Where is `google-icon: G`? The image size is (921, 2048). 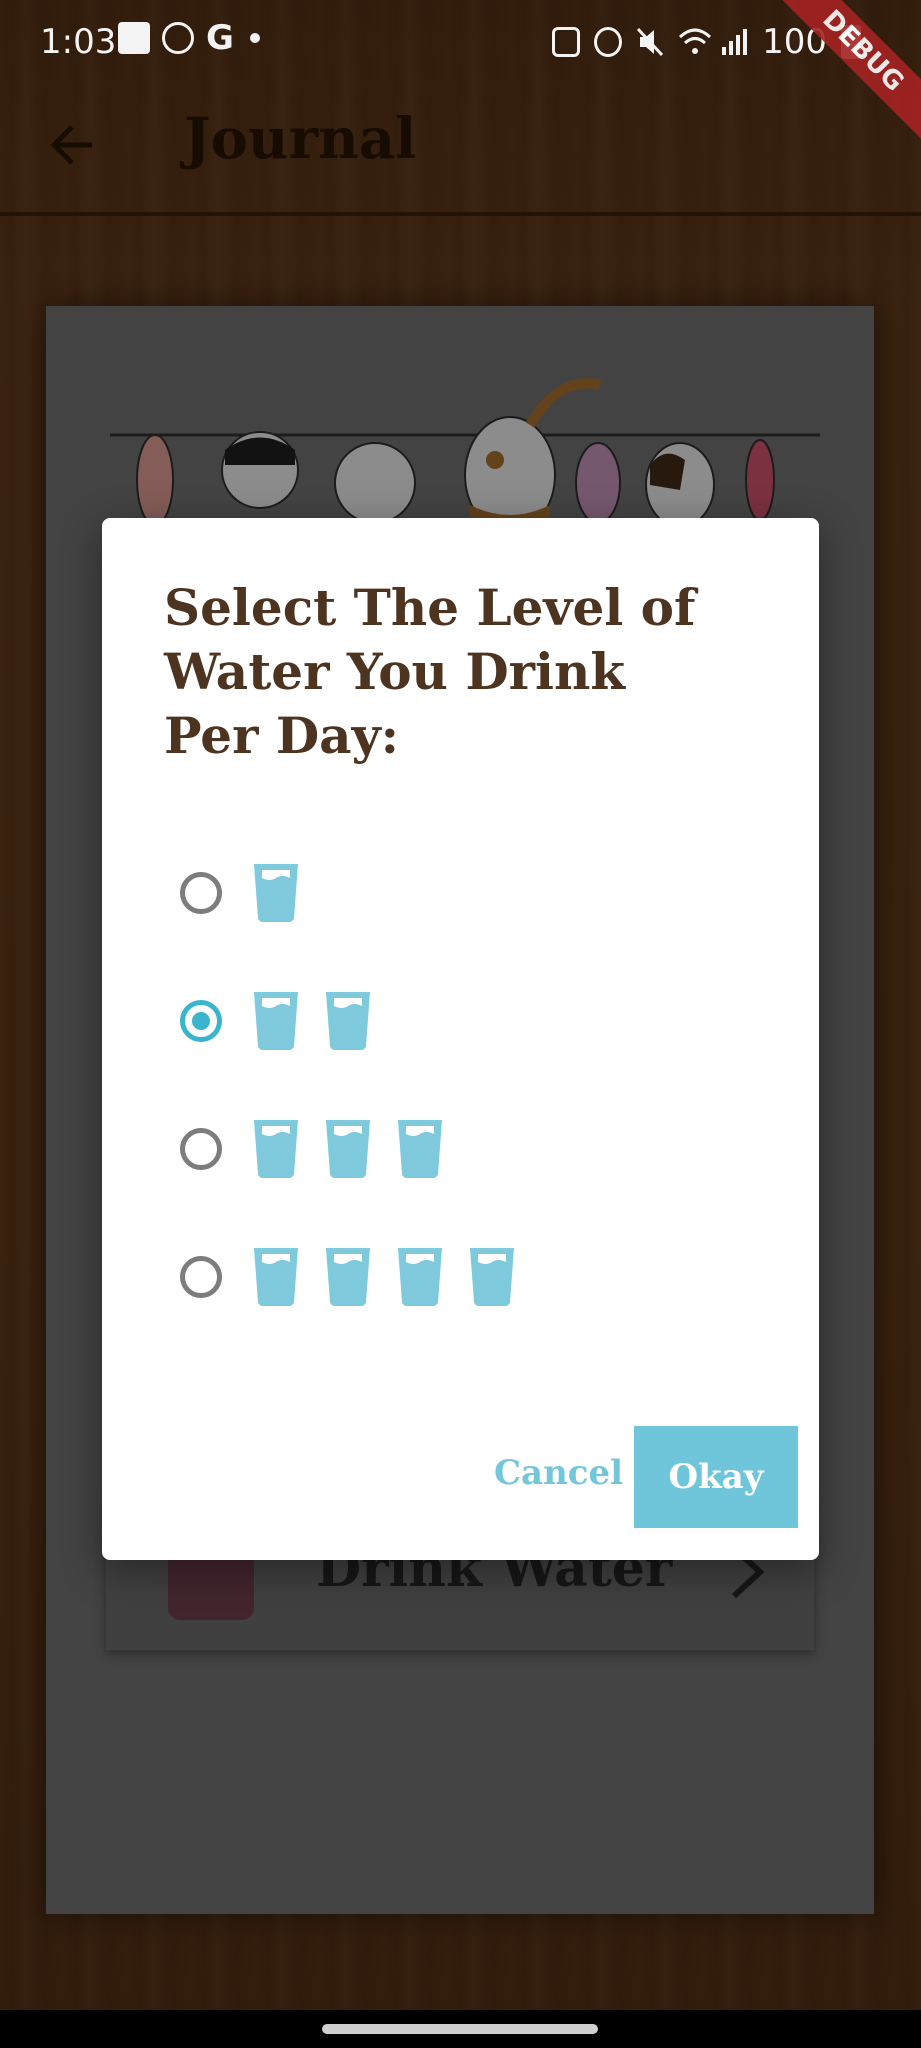 google-icon: G is located at coordinates (220, 38).